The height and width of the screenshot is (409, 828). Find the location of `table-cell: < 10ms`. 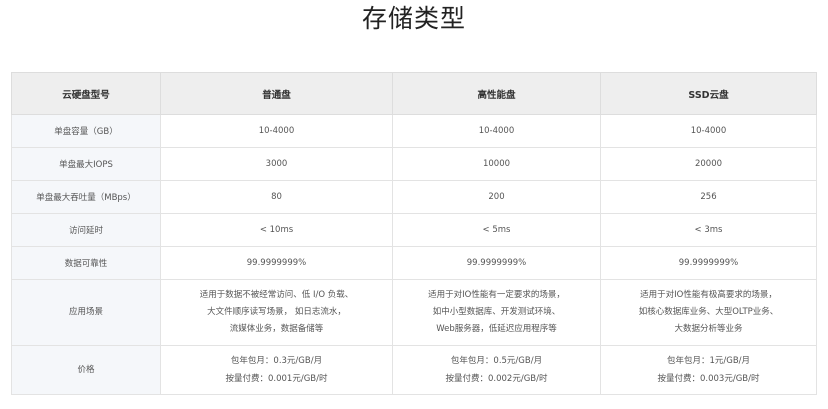

table-cell: < 10ms is located at coordinates (276, 230).